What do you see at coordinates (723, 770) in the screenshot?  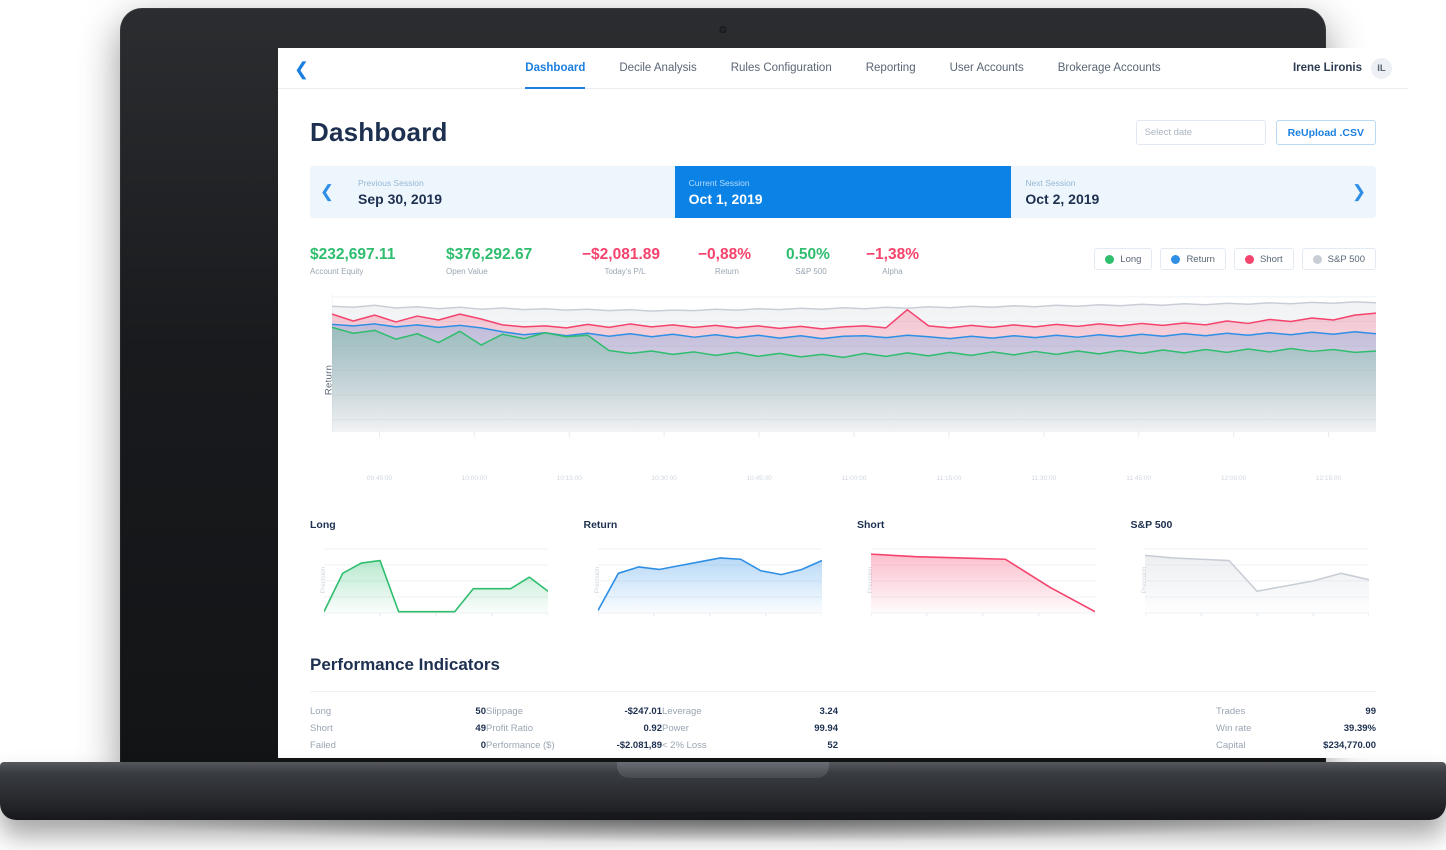 I see `laptop-base-notch` at bounding box center [723, 770].